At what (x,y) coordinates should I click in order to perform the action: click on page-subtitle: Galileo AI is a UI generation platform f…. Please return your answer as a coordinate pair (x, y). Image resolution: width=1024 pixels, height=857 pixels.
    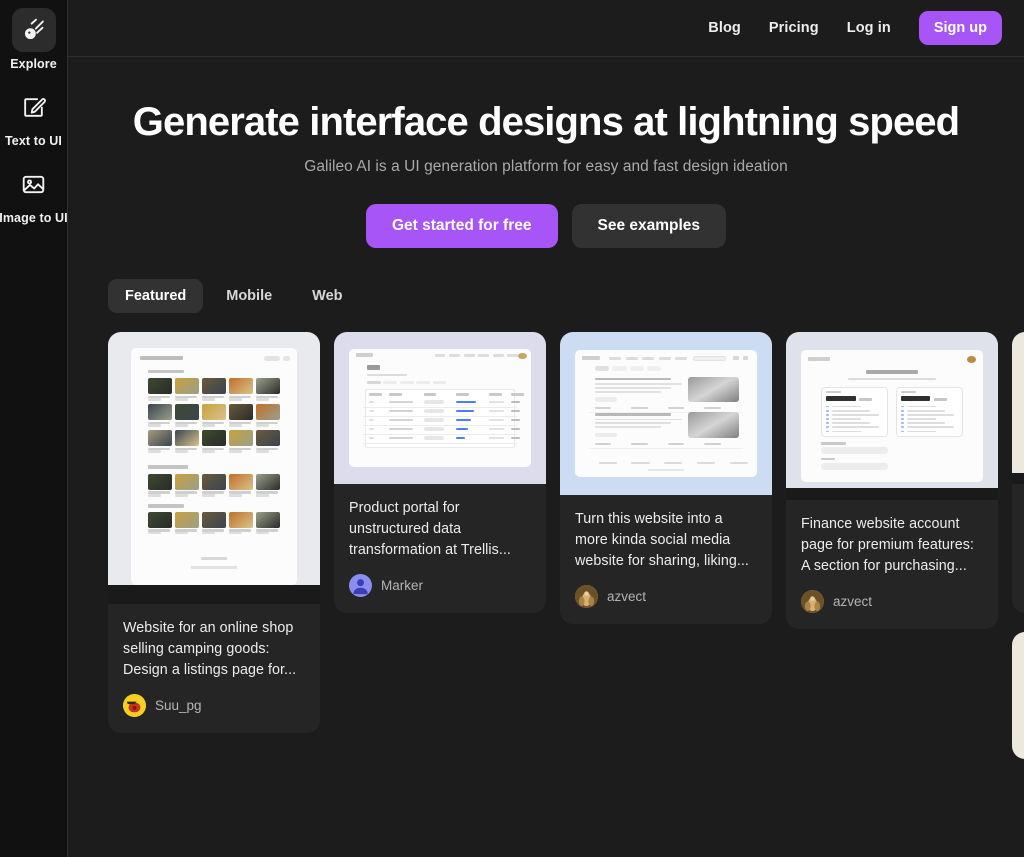
    Looking at the image, I should click on (546, 166).